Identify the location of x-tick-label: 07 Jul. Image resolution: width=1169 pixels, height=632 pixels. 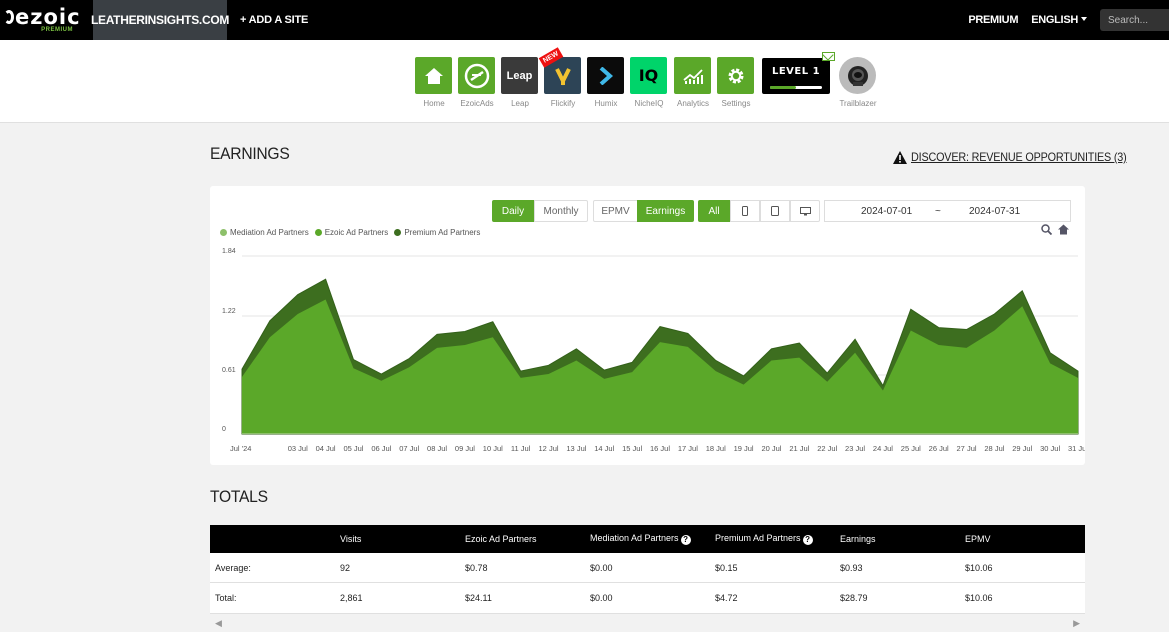
(409, 448).